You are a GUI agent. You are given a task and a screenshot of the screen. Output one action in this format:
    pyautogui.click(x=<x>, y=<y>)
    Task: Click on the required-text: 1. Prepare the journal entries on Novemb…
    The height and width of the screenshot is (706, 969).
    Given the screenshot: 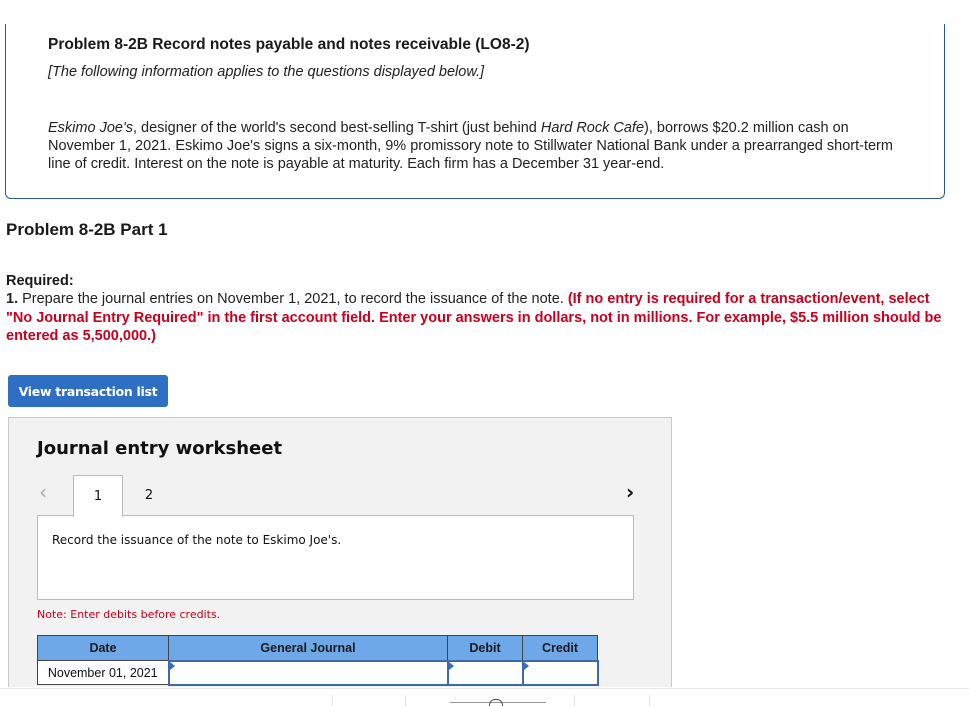 What is the action you would take?
    pyautogui.click(x=474, y=317)
    